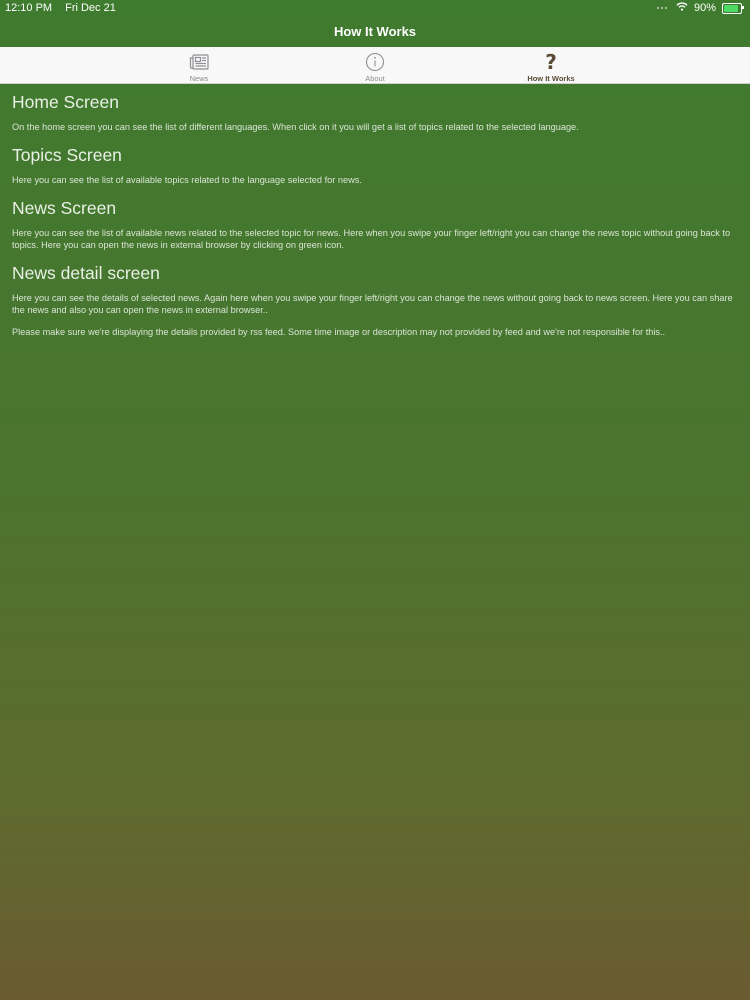  Describe the element at coordinates (663, 8) in the screenshot. I see `signal-dots-icon` at that location.